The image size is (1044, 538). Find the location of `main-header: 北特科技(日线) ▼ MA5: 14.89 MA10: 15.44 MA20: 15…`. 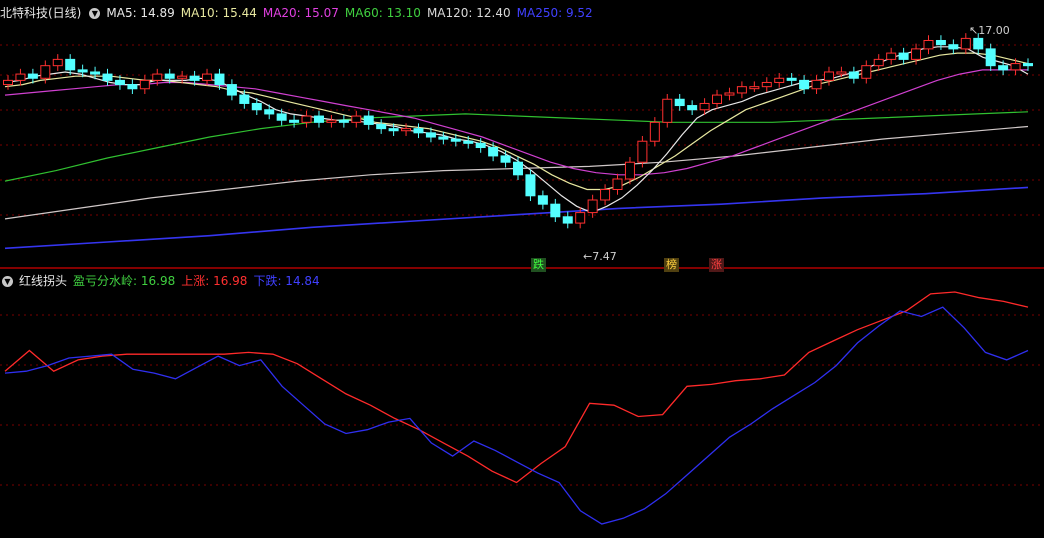

main-header: 北特科技(日线) ▼ MA5: 14.89 MA10: 15.44 MA20: 15… is located at coordinates (302, 13).